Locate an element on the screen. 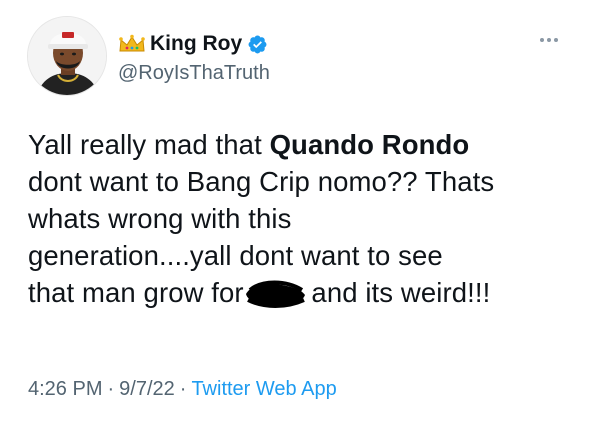 The height and width of the screenshot is (421, 595). more-options-button is located at coordinates (549, 40).